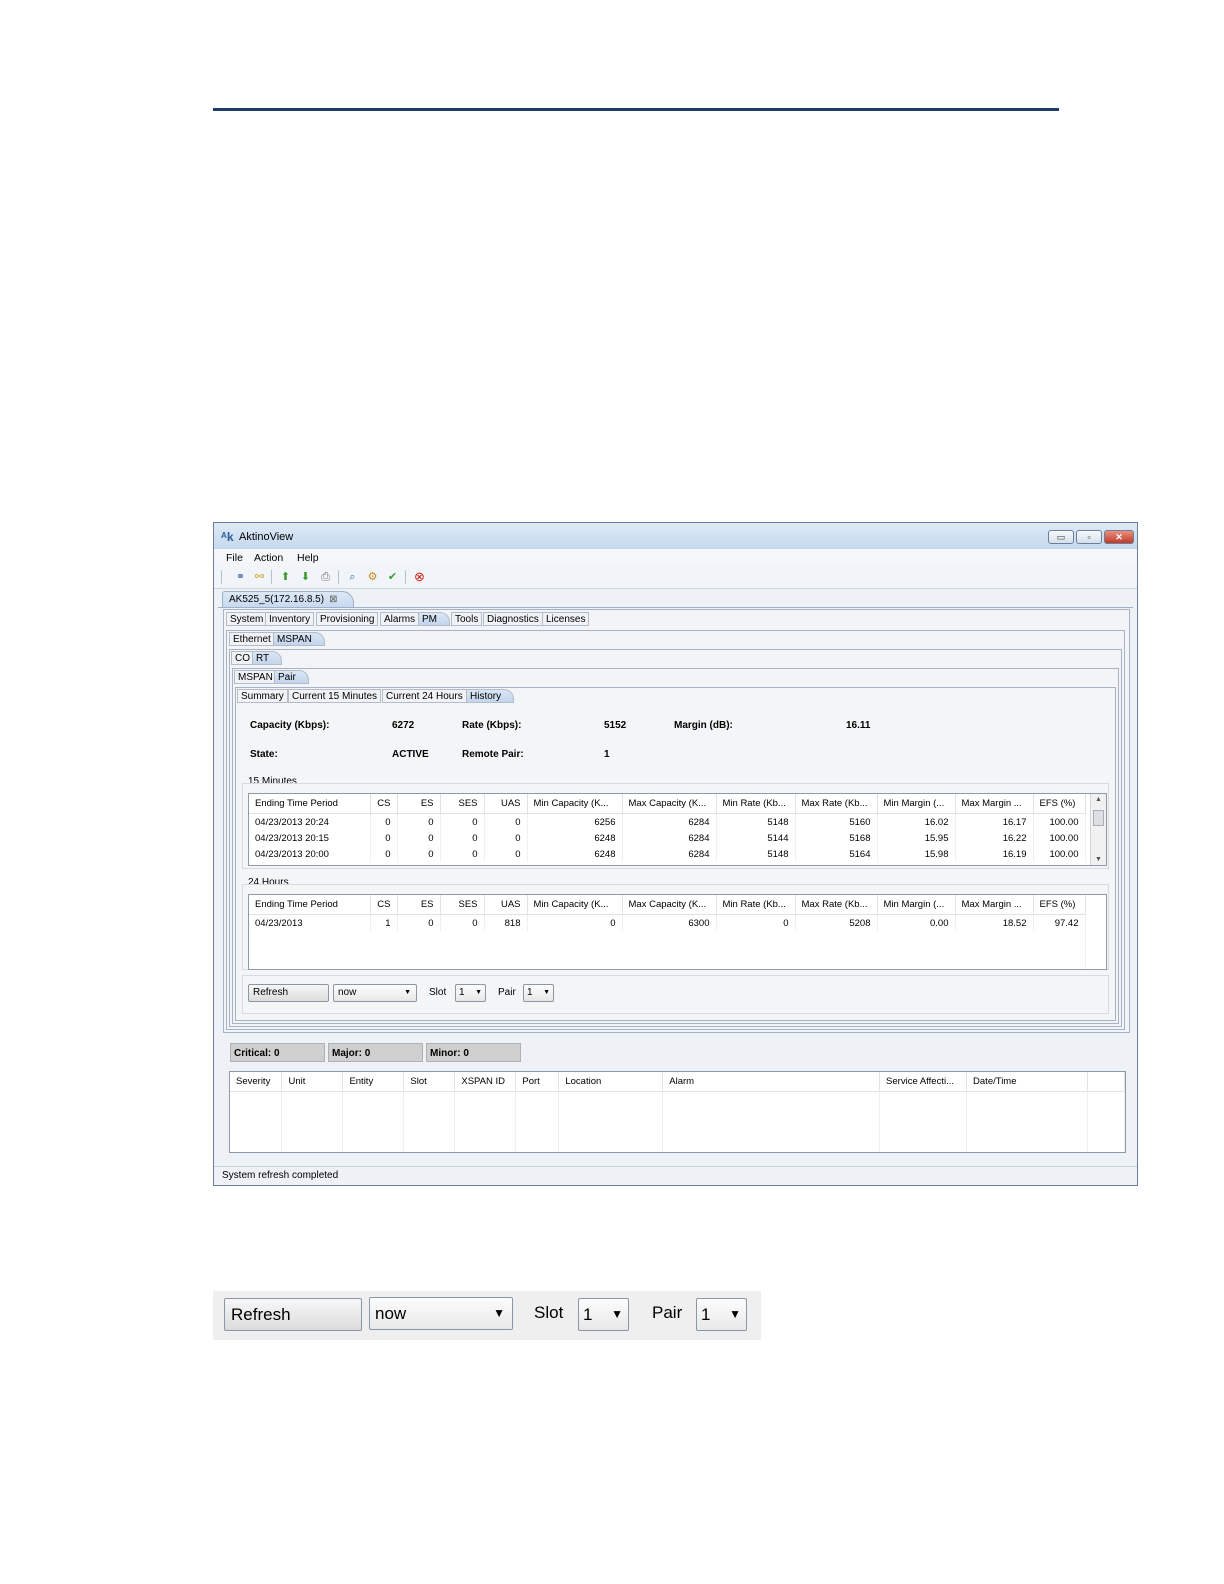 This screenshot has width=1224, height=1584. I want to click on connect-icon: ⚭, so click(240, 577).